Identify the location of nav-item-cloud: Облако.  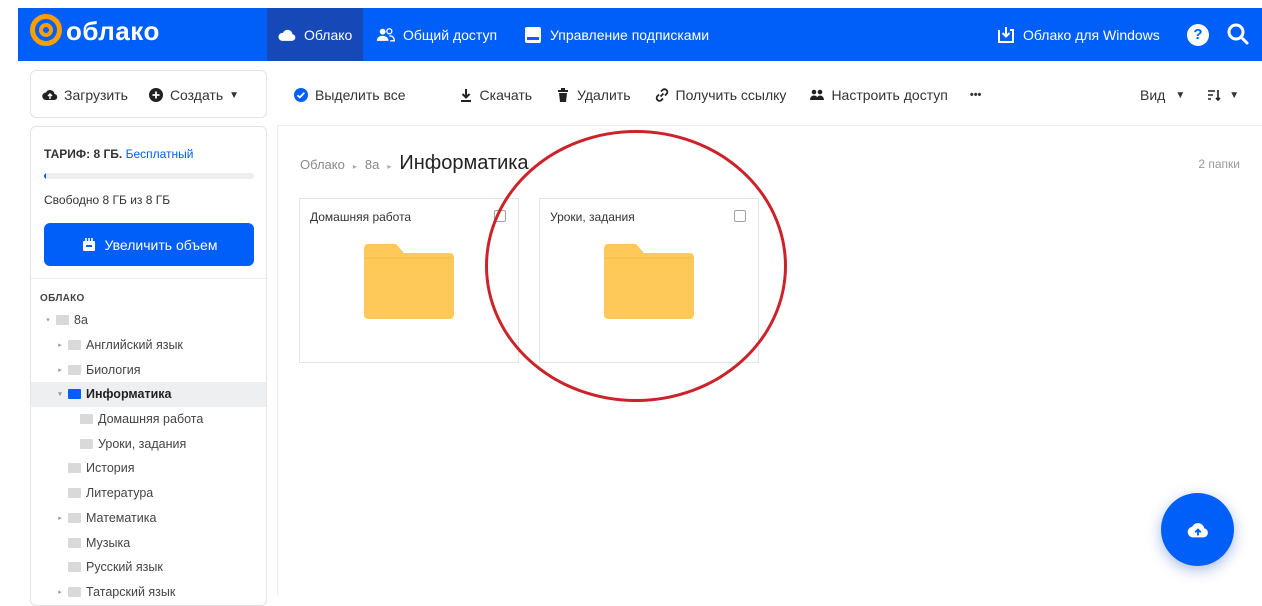
(314, 35).